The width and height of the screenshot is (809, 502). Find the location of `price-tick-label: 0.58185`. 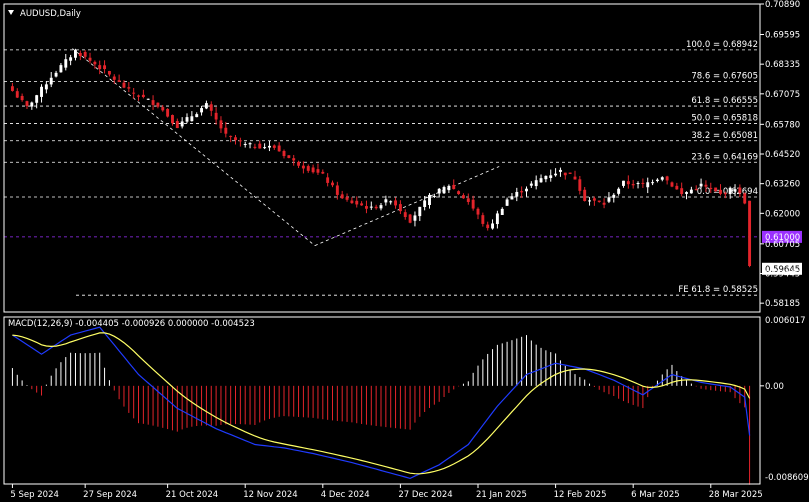

price-tick-label: 0.58185 is located at coordinates (782, 304).